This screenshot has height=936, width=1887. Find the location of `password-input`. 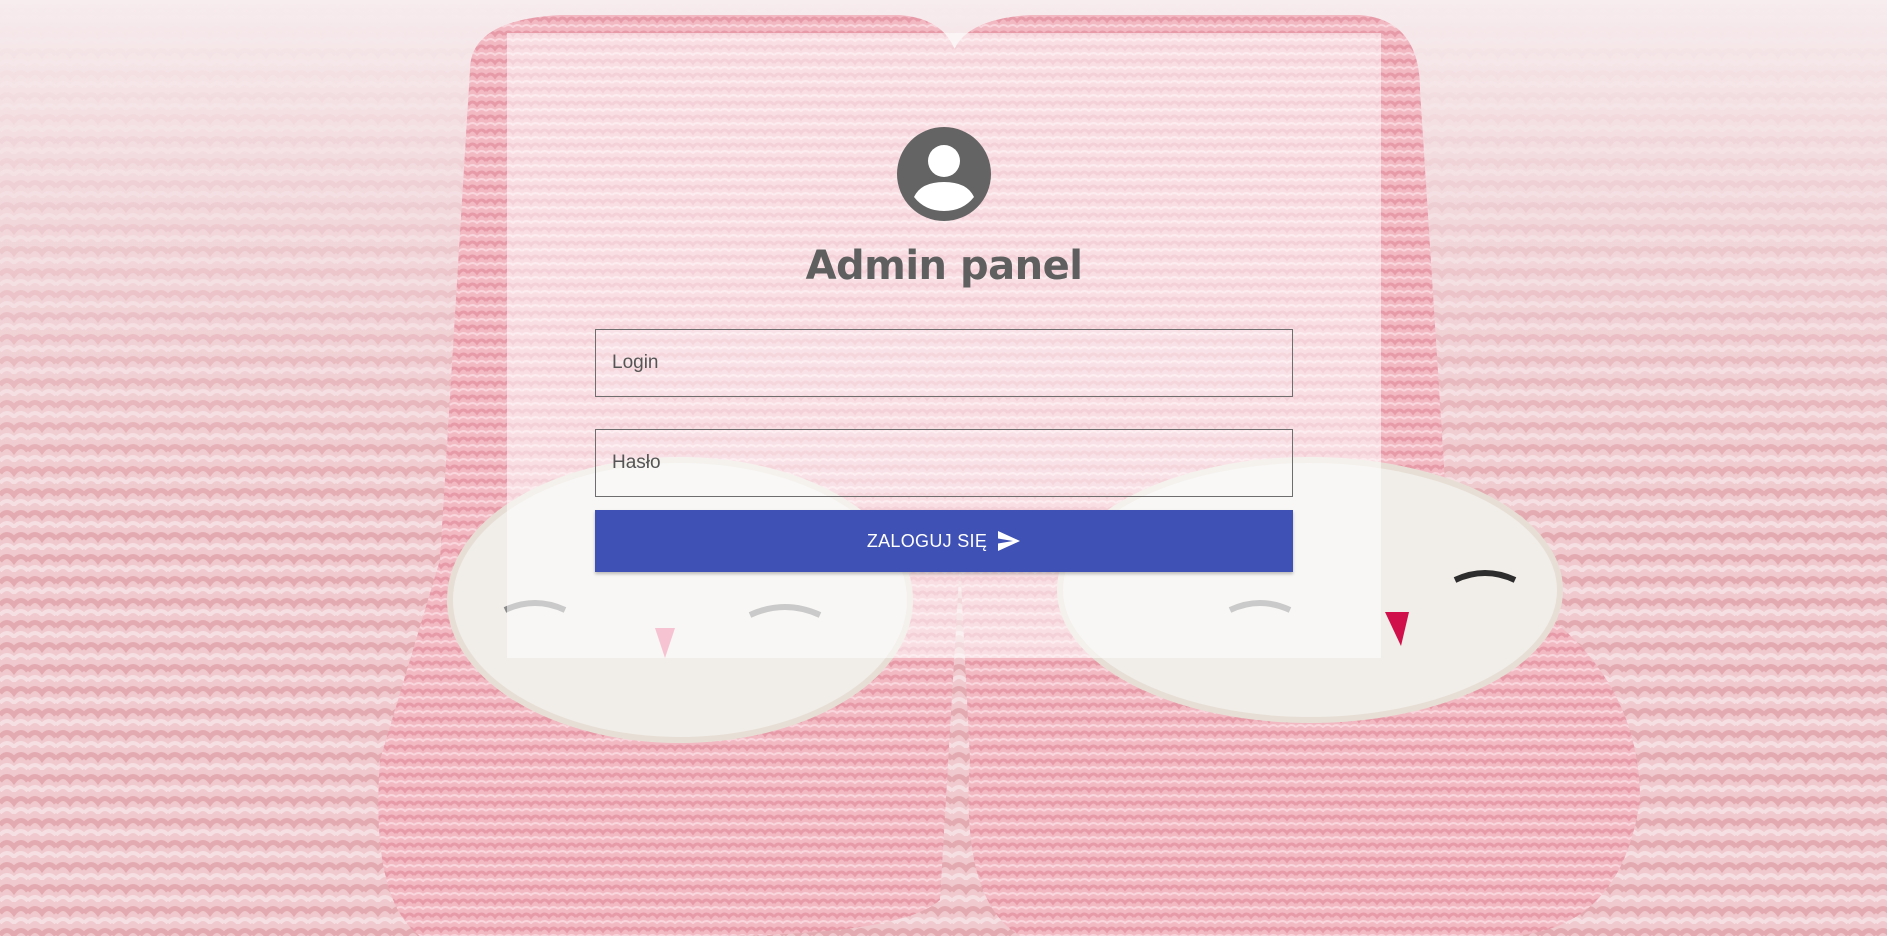

password-input is located at coordinates (944, 463).